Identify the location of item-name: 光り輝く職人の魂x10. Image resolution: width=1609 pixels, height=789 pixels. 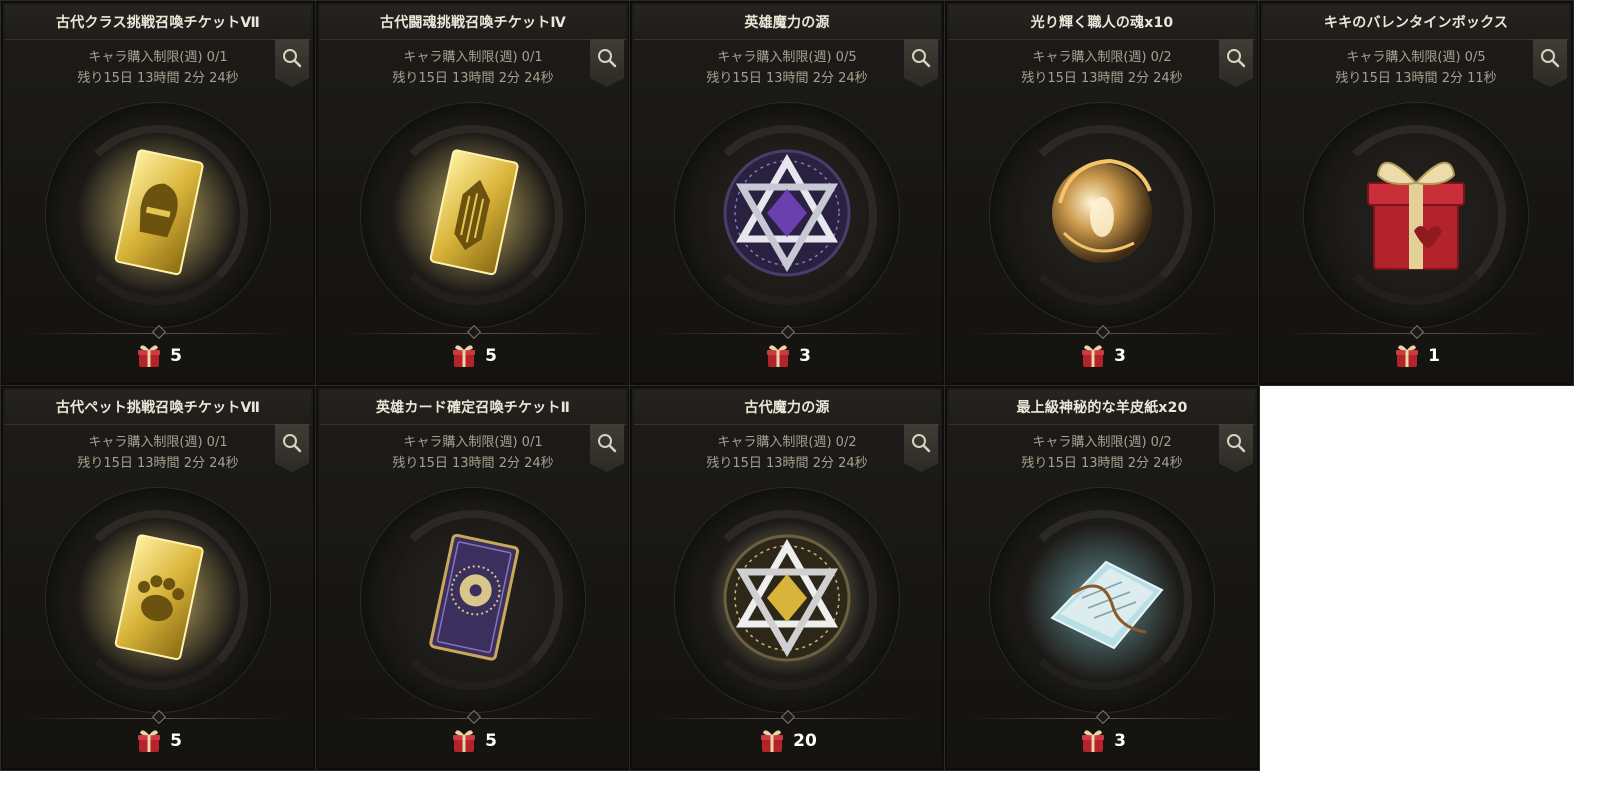
(1102, 23).